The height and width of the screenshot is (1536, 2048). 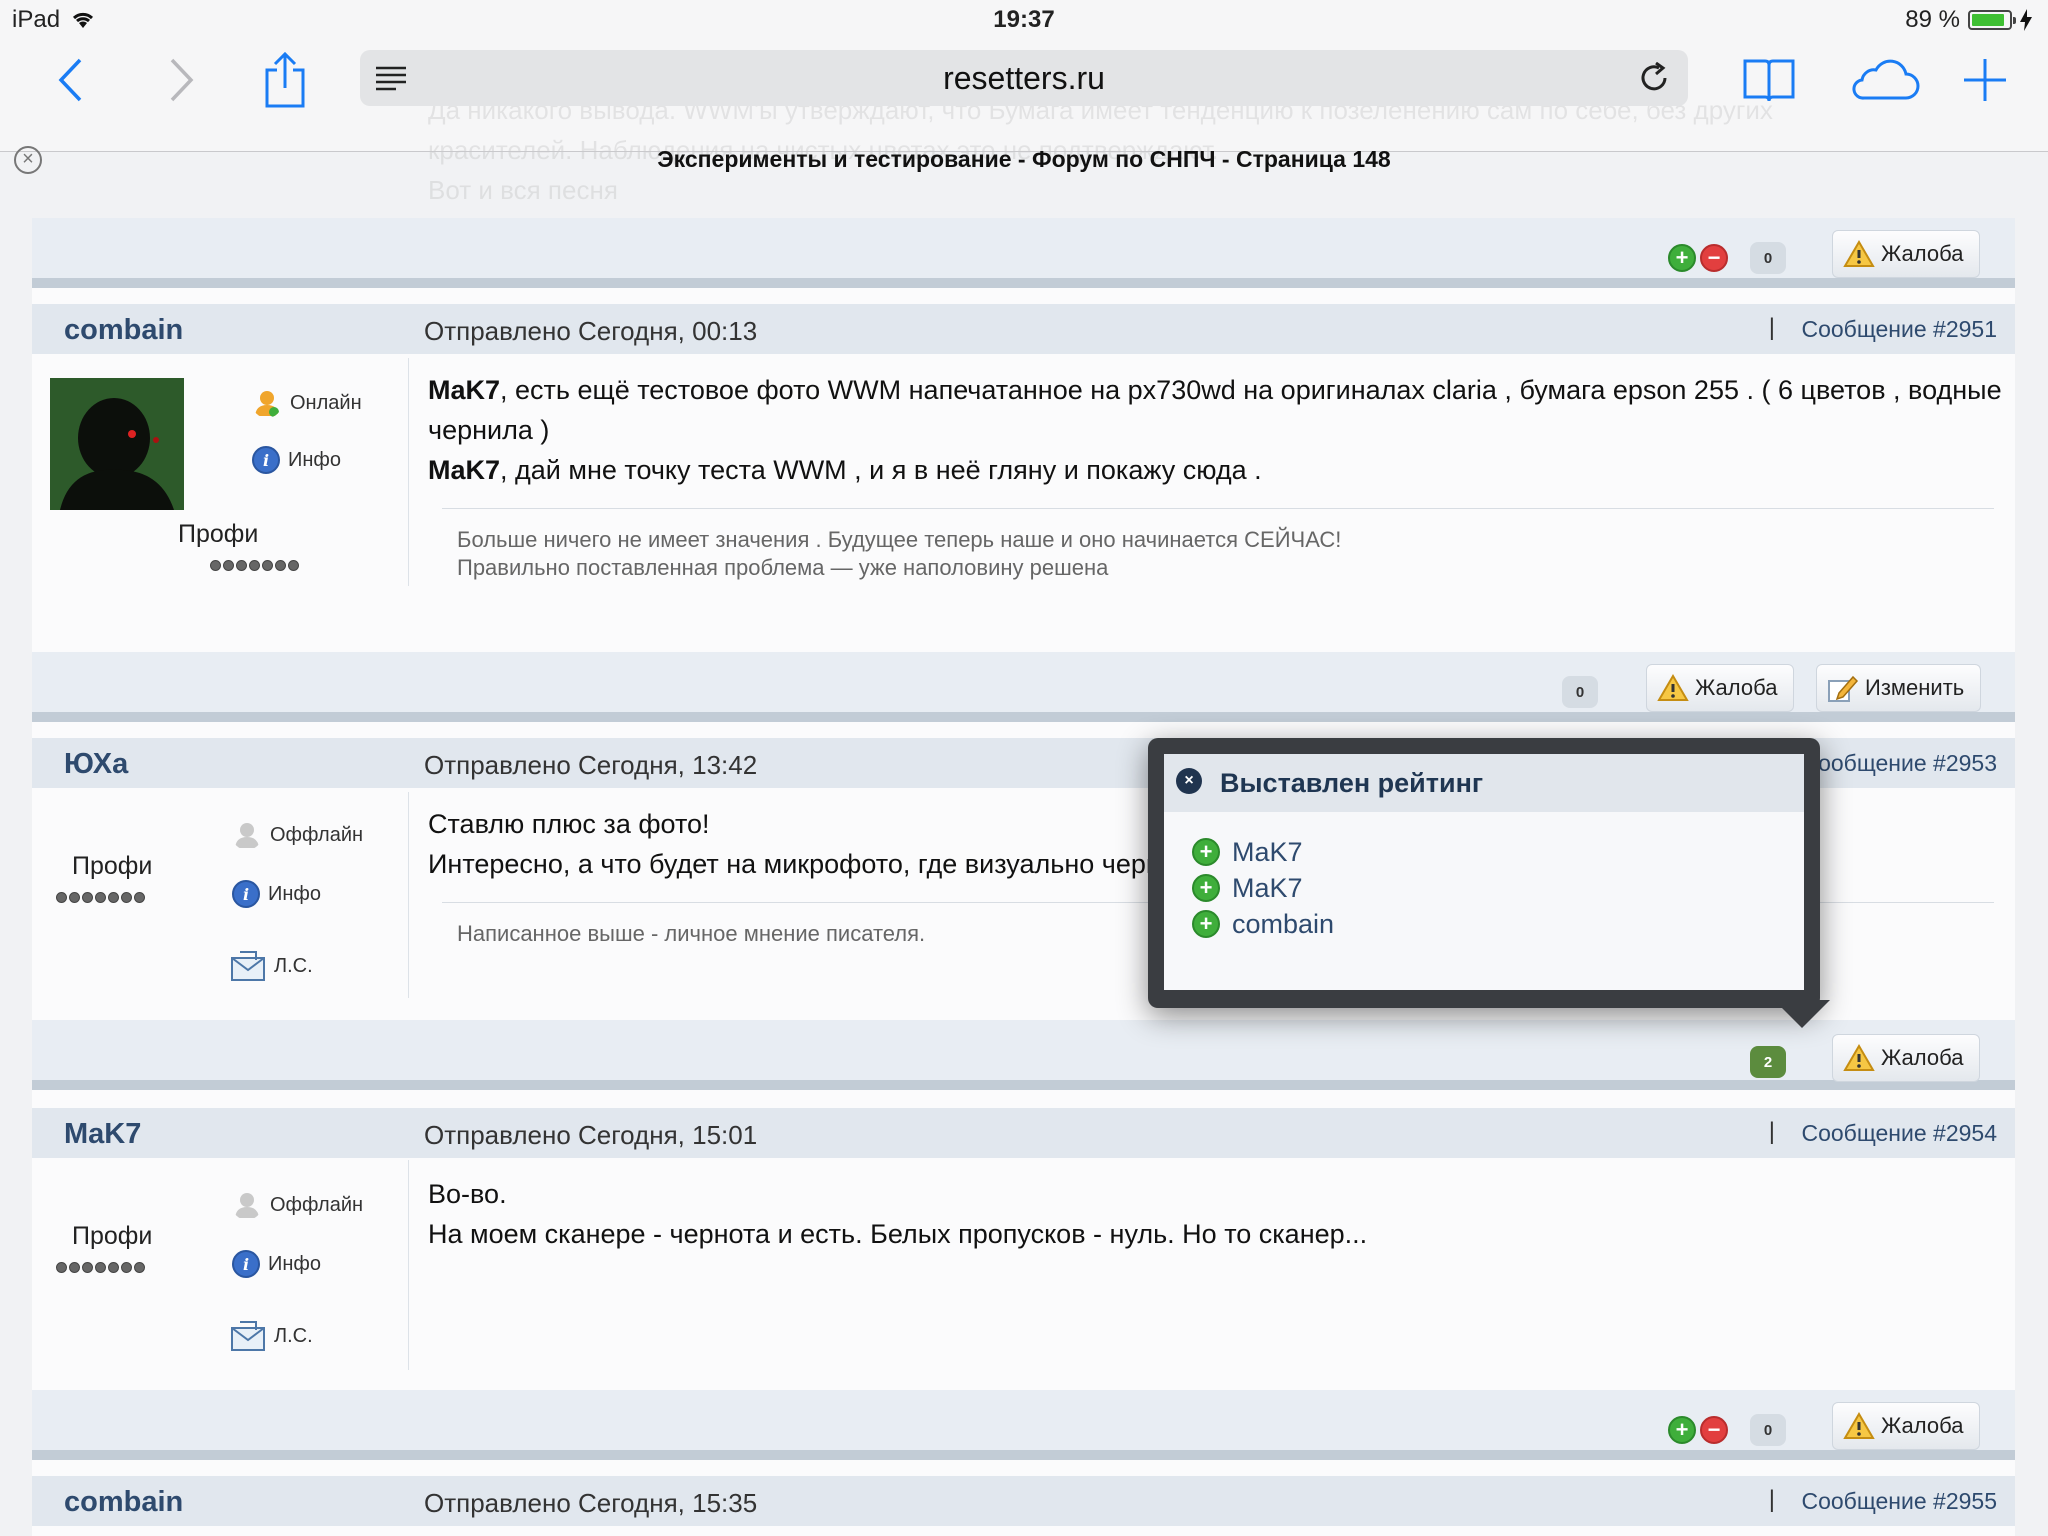 I want to click on chevron-left-icon, so click(x=70, y=80).